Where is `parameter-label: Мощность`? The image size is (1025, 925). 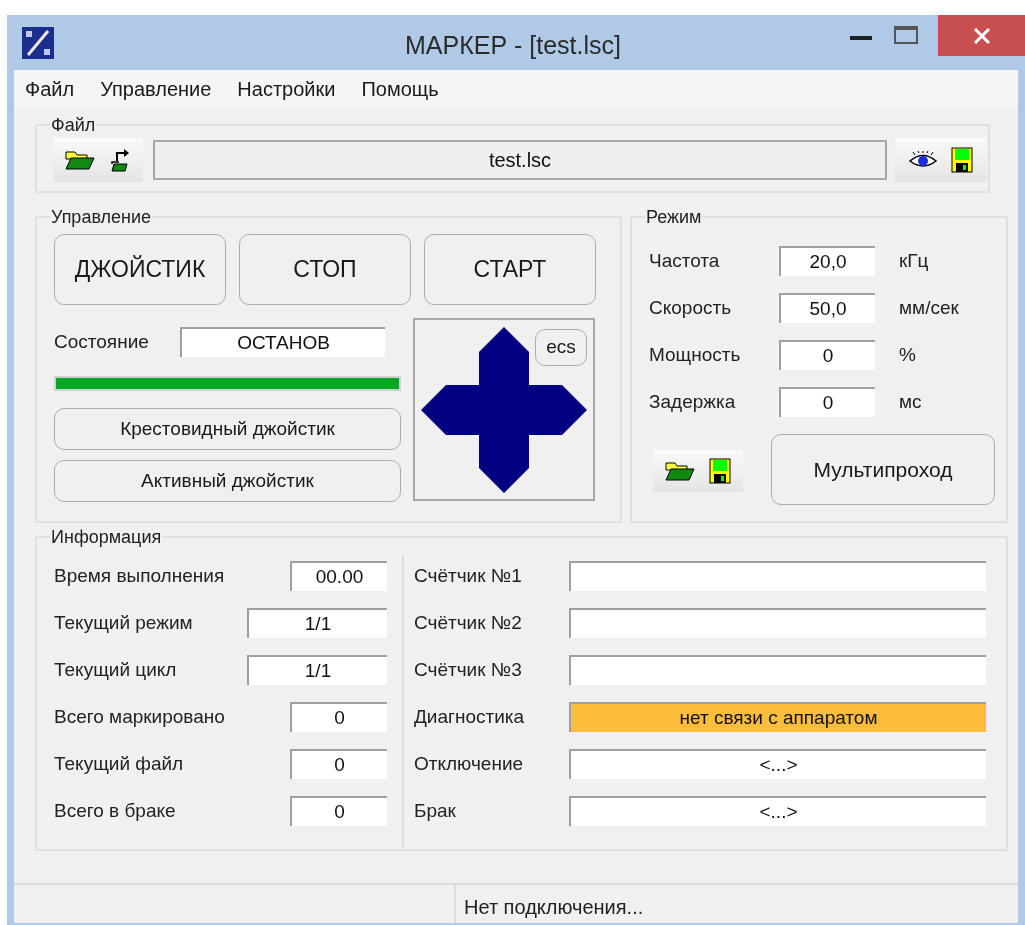 parameter-label: Мощность is located at coordinates (695, 354).